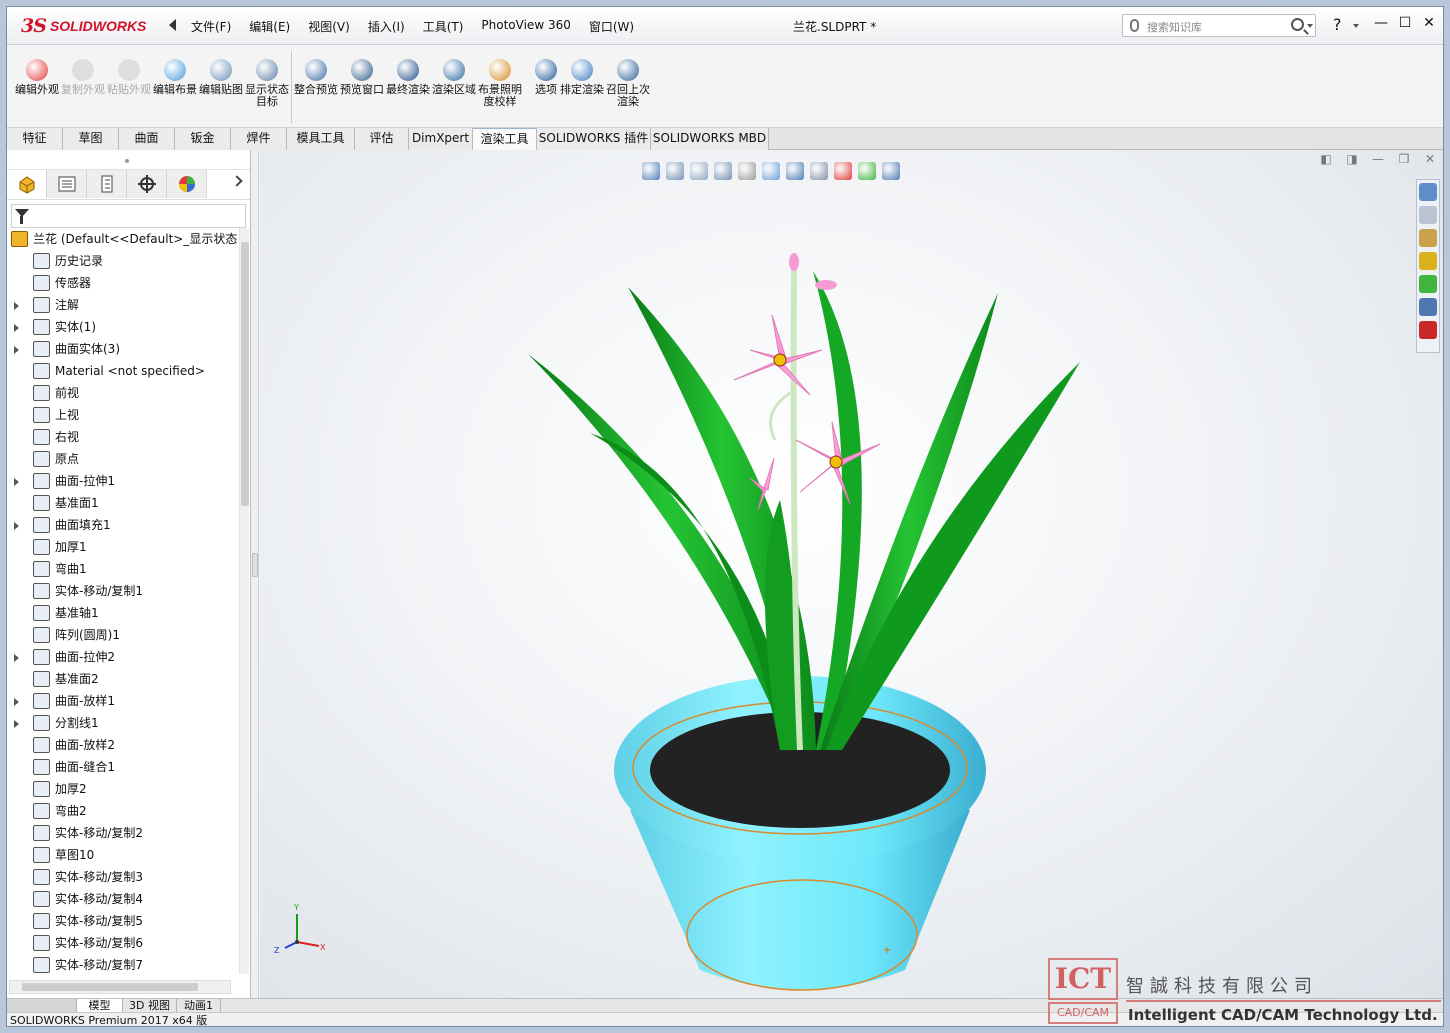  Describe the element at coordinates (123, 503) in the screenshot. I see `tree-item: 基准面1` at that location.